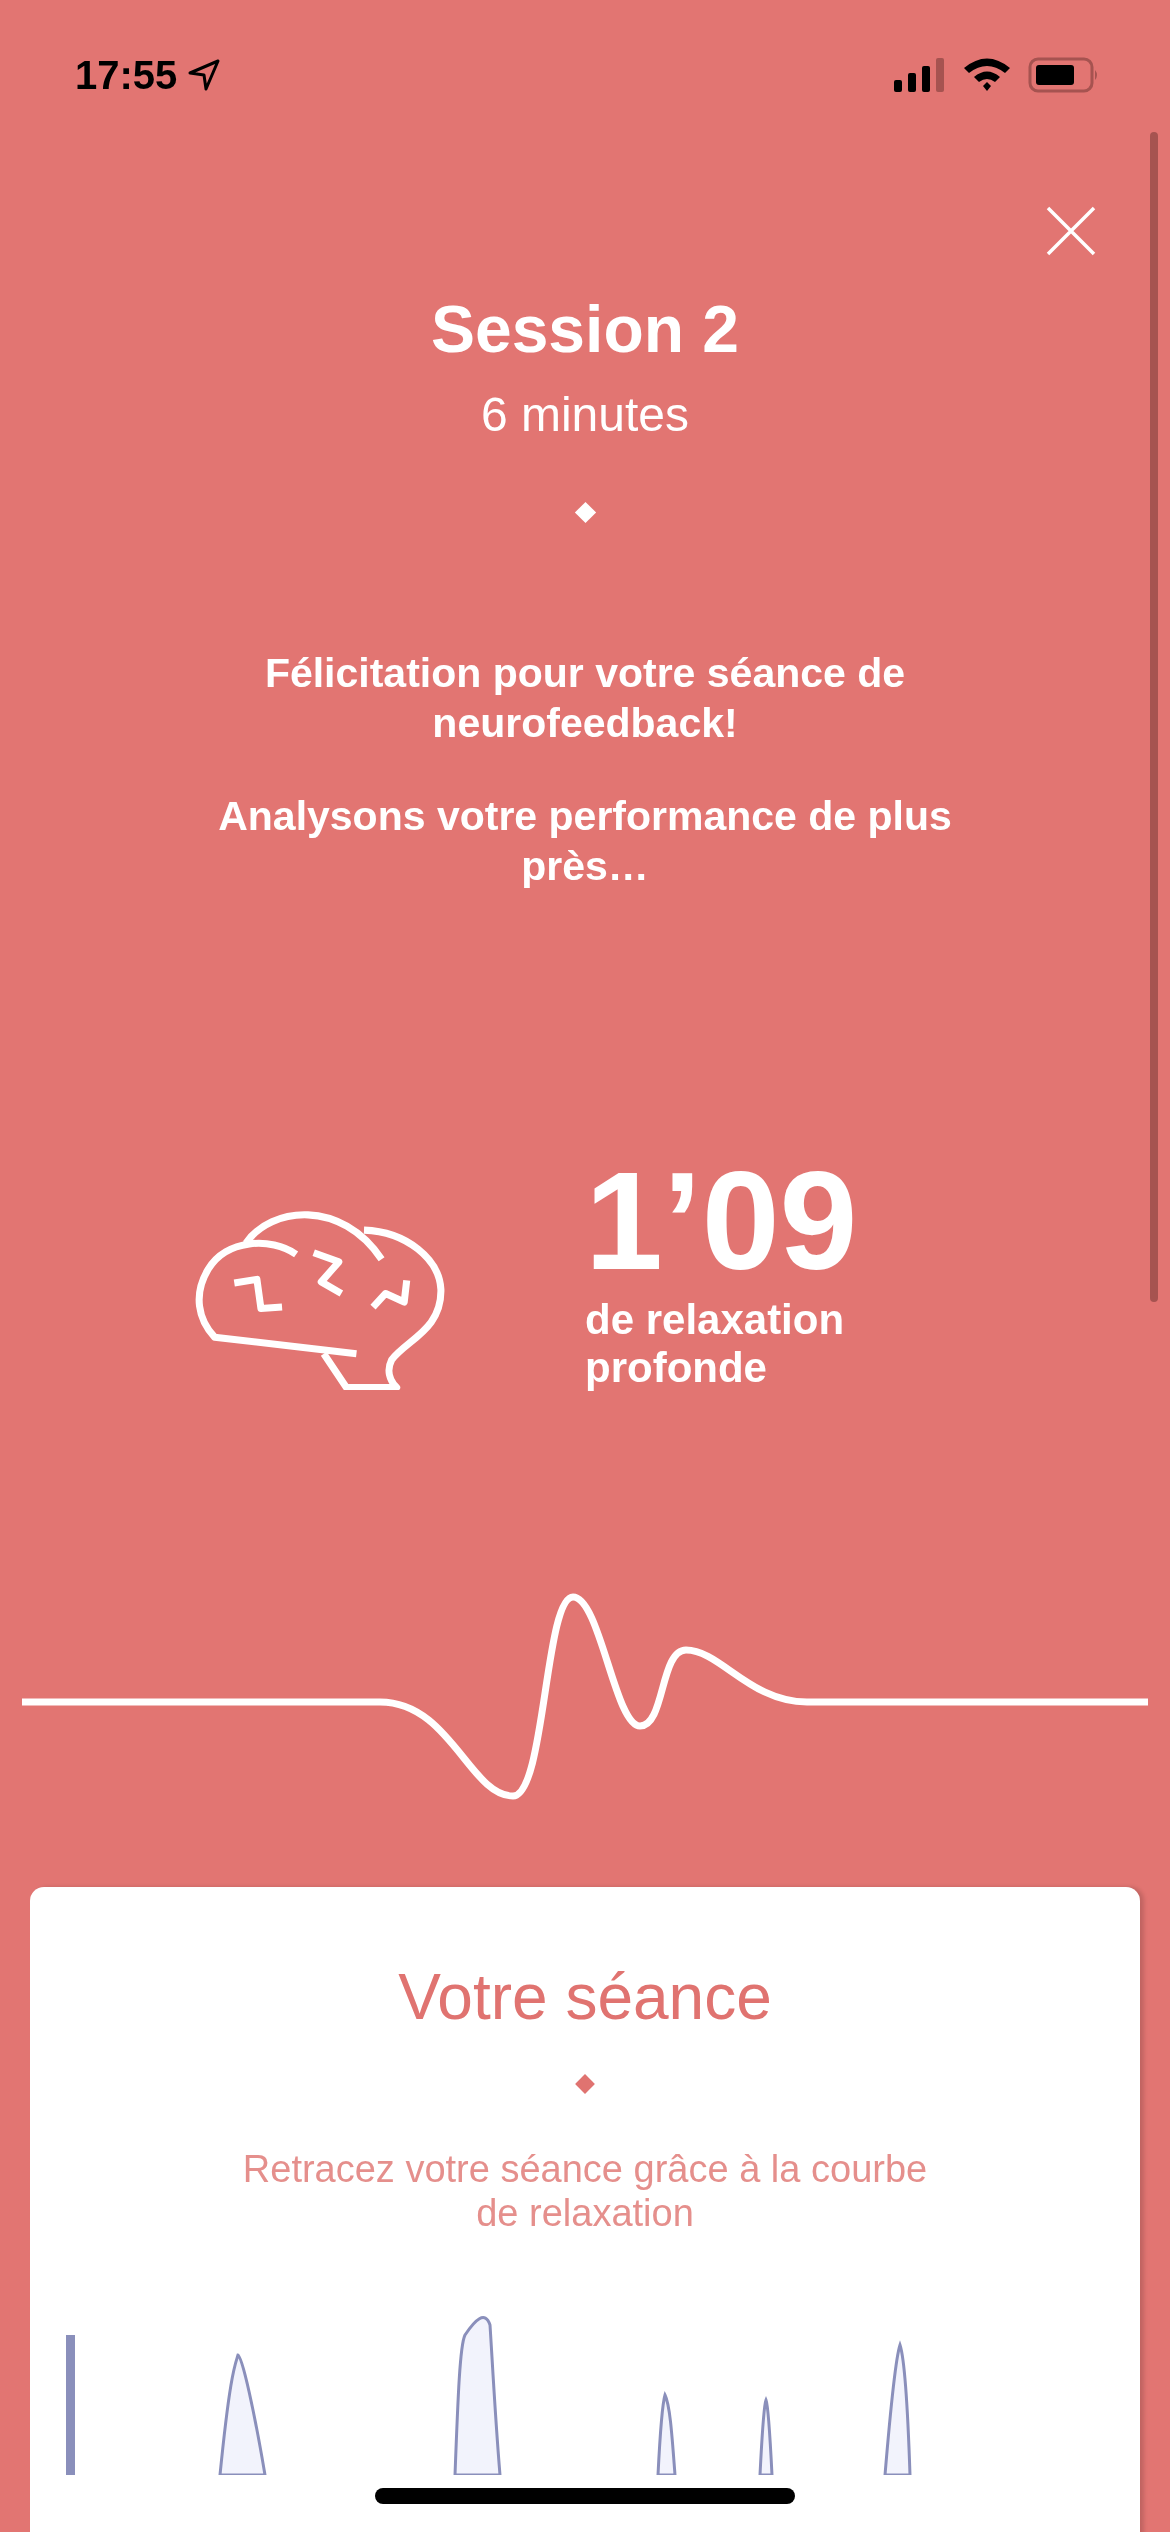 The image size is (1170, 2532). I want to click on relaxation-time: 1’09, so click(722, 1221).